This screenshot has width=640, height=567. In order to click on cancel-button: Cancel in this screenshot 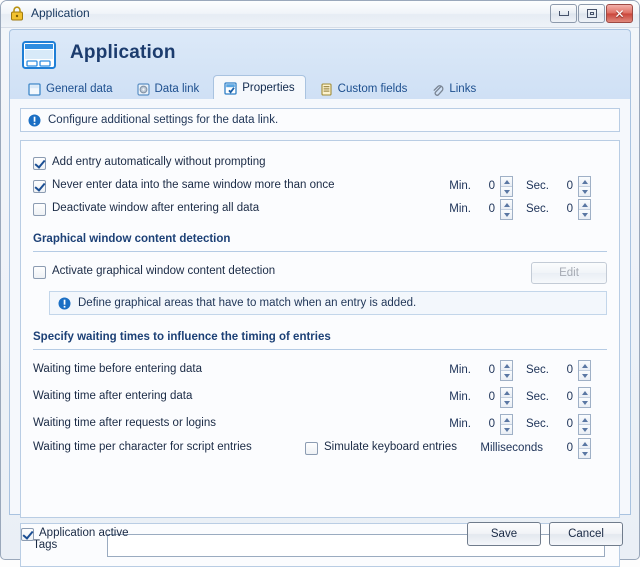, I will do `click(586, 534)`.